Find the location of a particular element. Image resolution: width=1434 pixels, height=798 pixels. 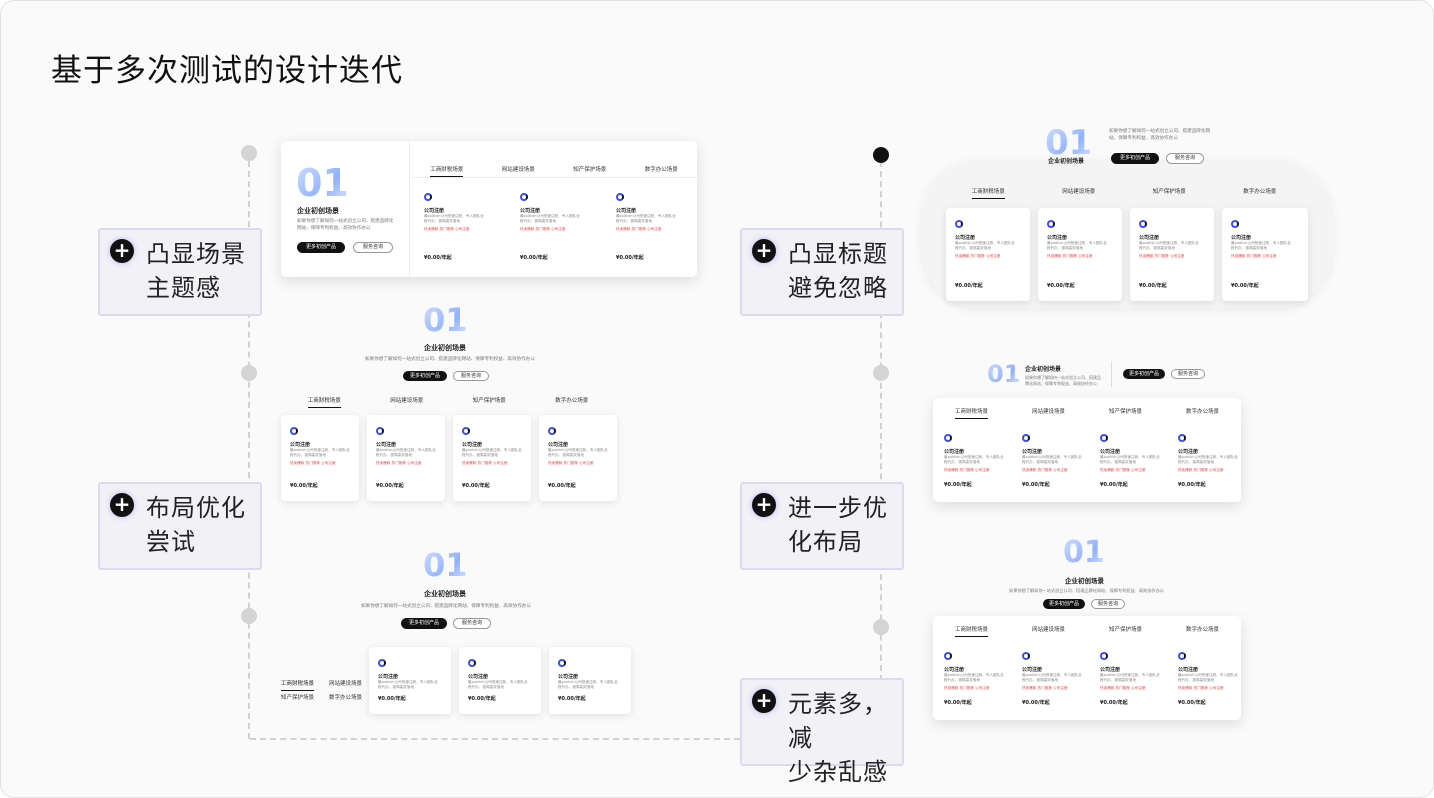

timeline-dot is located at coordinates (249, 616).